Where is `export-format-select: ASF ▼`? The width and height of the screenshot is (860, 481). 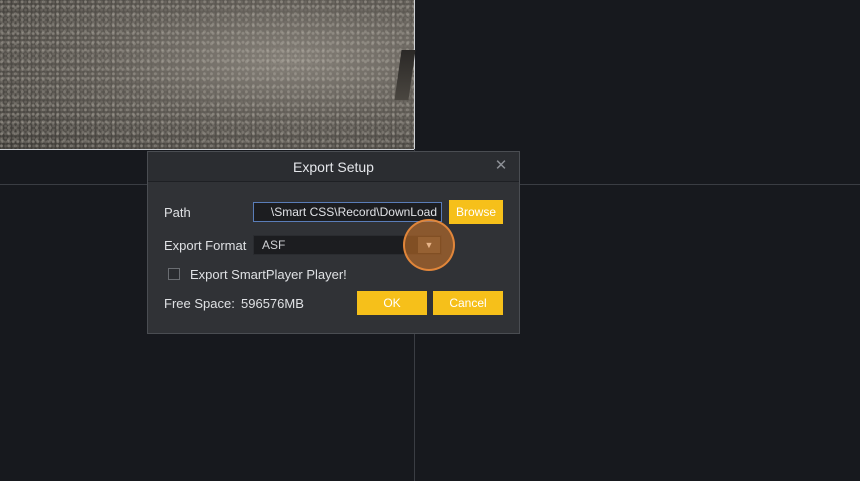 export-format-select: ASF ▼ is located at coordinates (347, 245).